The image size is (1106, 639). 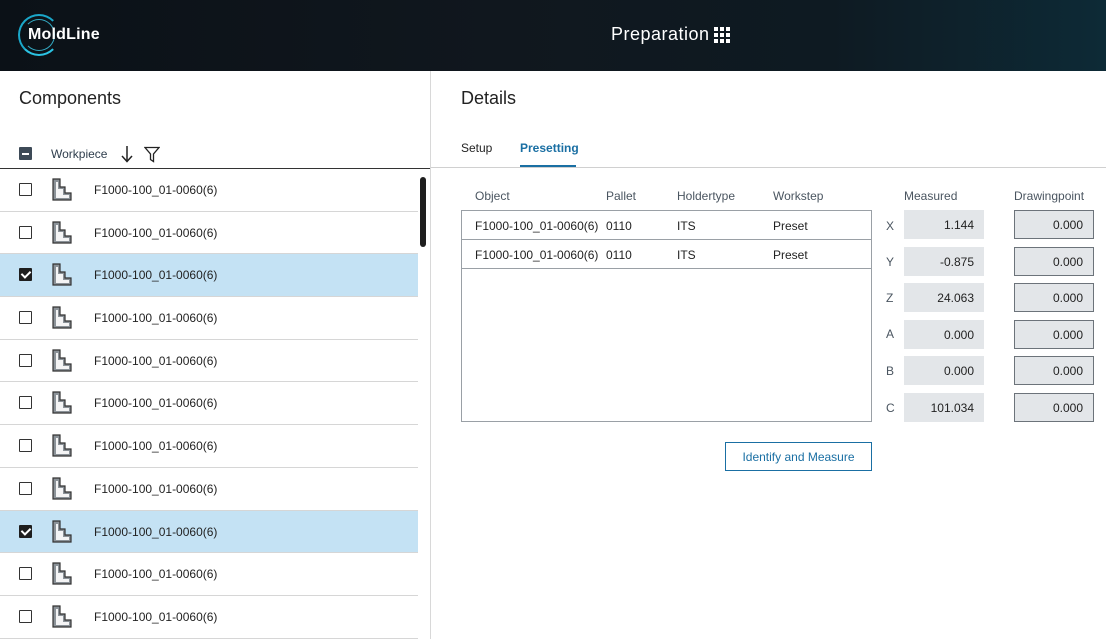 I want to click on measured-label: Measured, so click(x=931, y=196).